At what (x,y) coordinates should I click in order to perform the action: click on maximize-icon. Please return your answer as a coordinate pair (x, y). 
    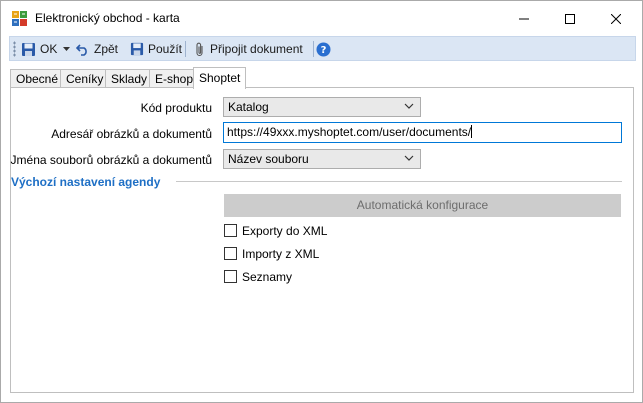
    Looking at the image, I should click on (570, 18).